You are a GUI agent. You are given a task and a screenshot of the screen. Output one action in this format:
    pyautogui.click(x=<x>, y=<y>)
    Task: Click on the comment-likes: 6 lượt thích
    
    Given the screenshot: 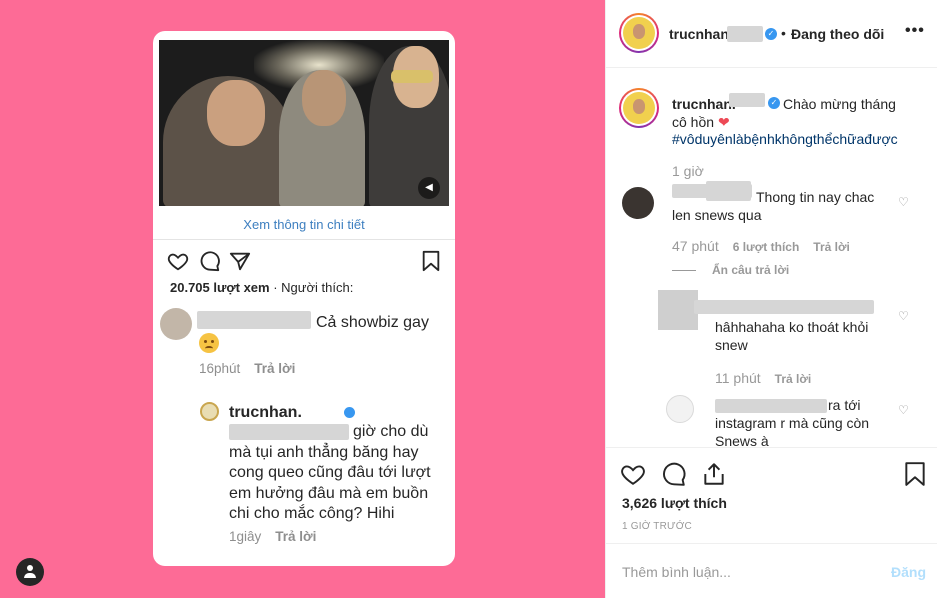 What is the action you would take?
    pyautogui.click(x=766, y=247)
    